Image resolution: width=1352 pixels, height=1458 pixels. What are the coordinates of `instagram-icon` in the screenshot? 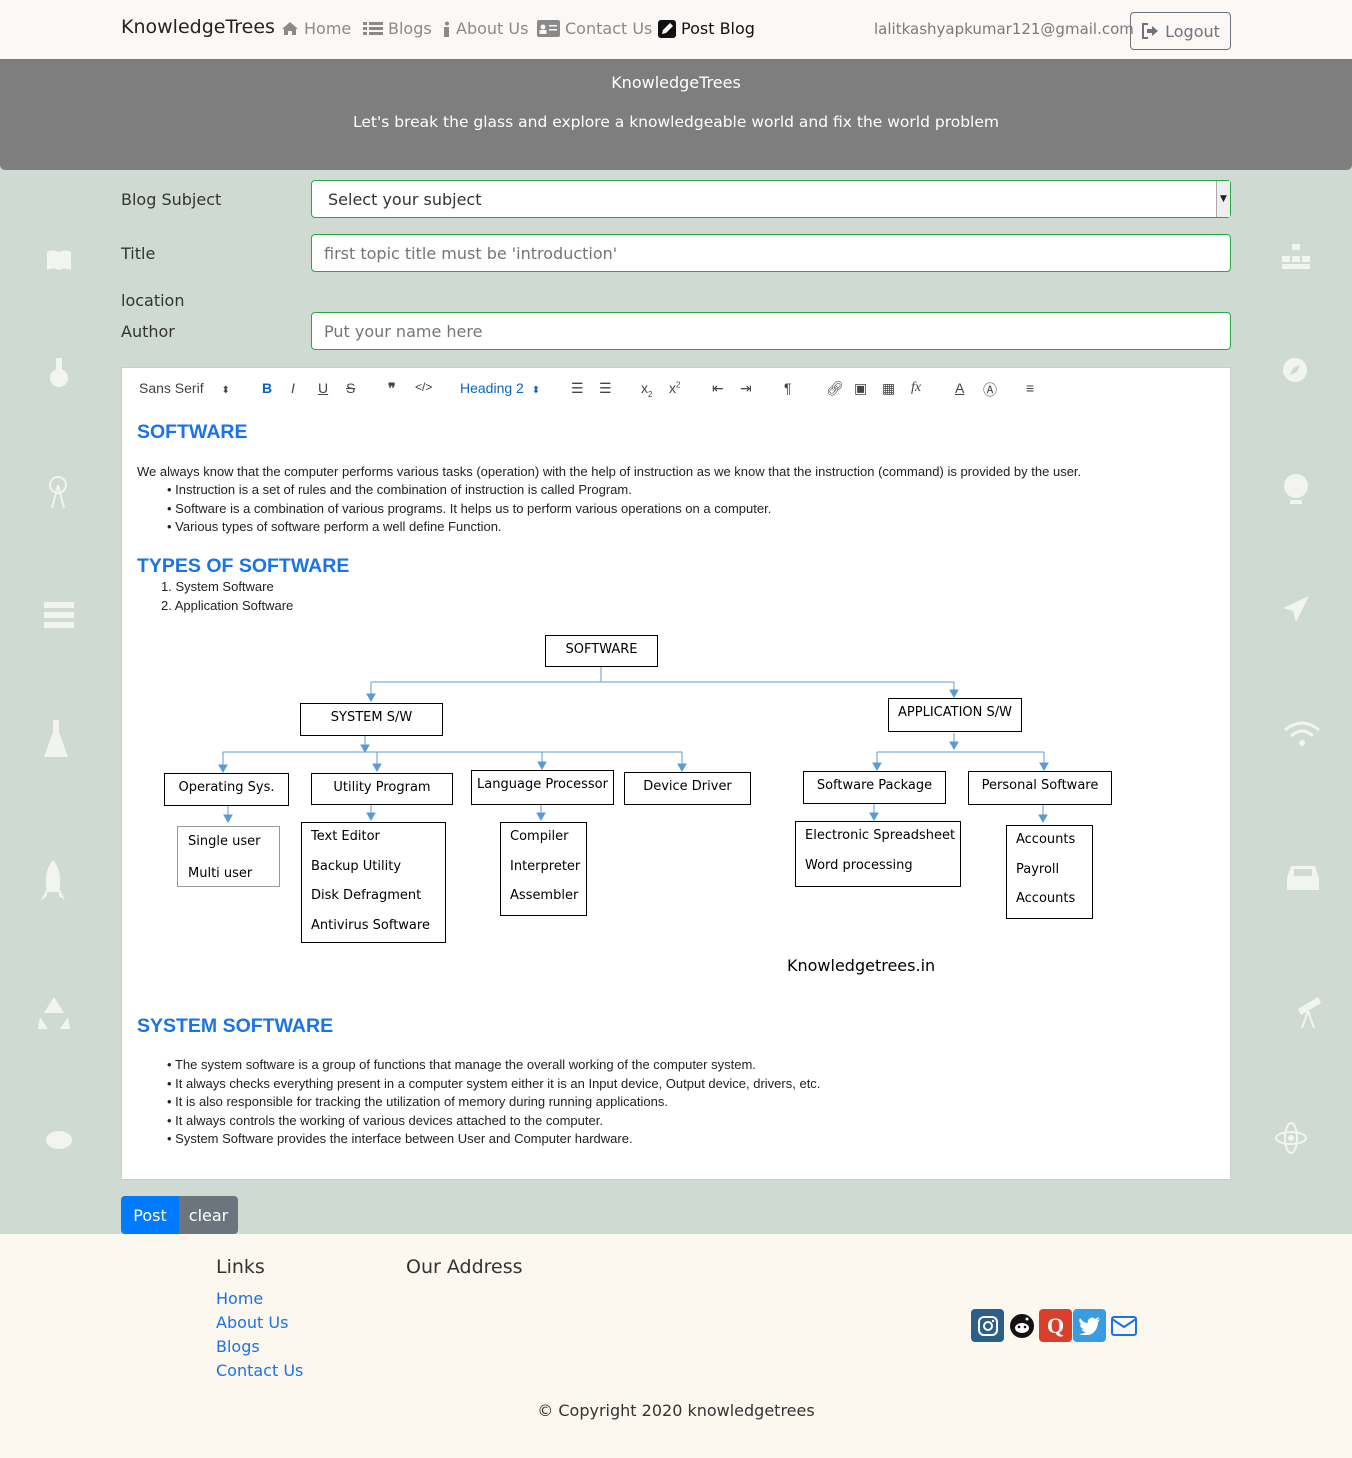 It's located at (987, 1325).